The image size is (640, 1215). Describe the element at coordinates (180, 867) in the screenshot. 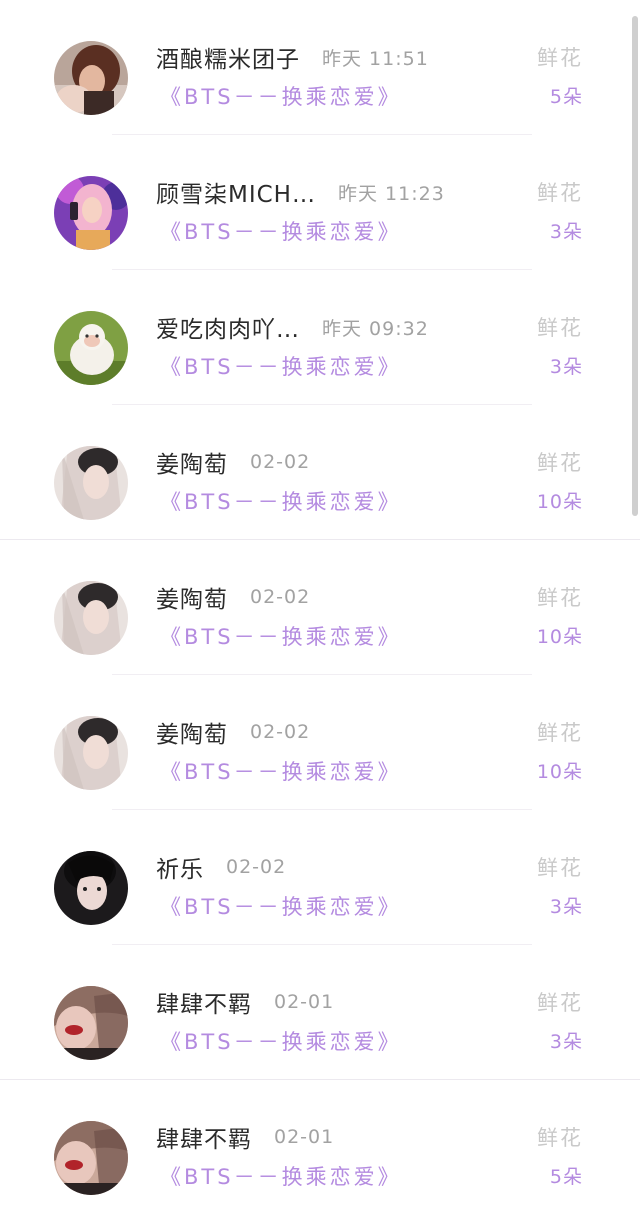

I see `user-name: 祈乐` at that location.